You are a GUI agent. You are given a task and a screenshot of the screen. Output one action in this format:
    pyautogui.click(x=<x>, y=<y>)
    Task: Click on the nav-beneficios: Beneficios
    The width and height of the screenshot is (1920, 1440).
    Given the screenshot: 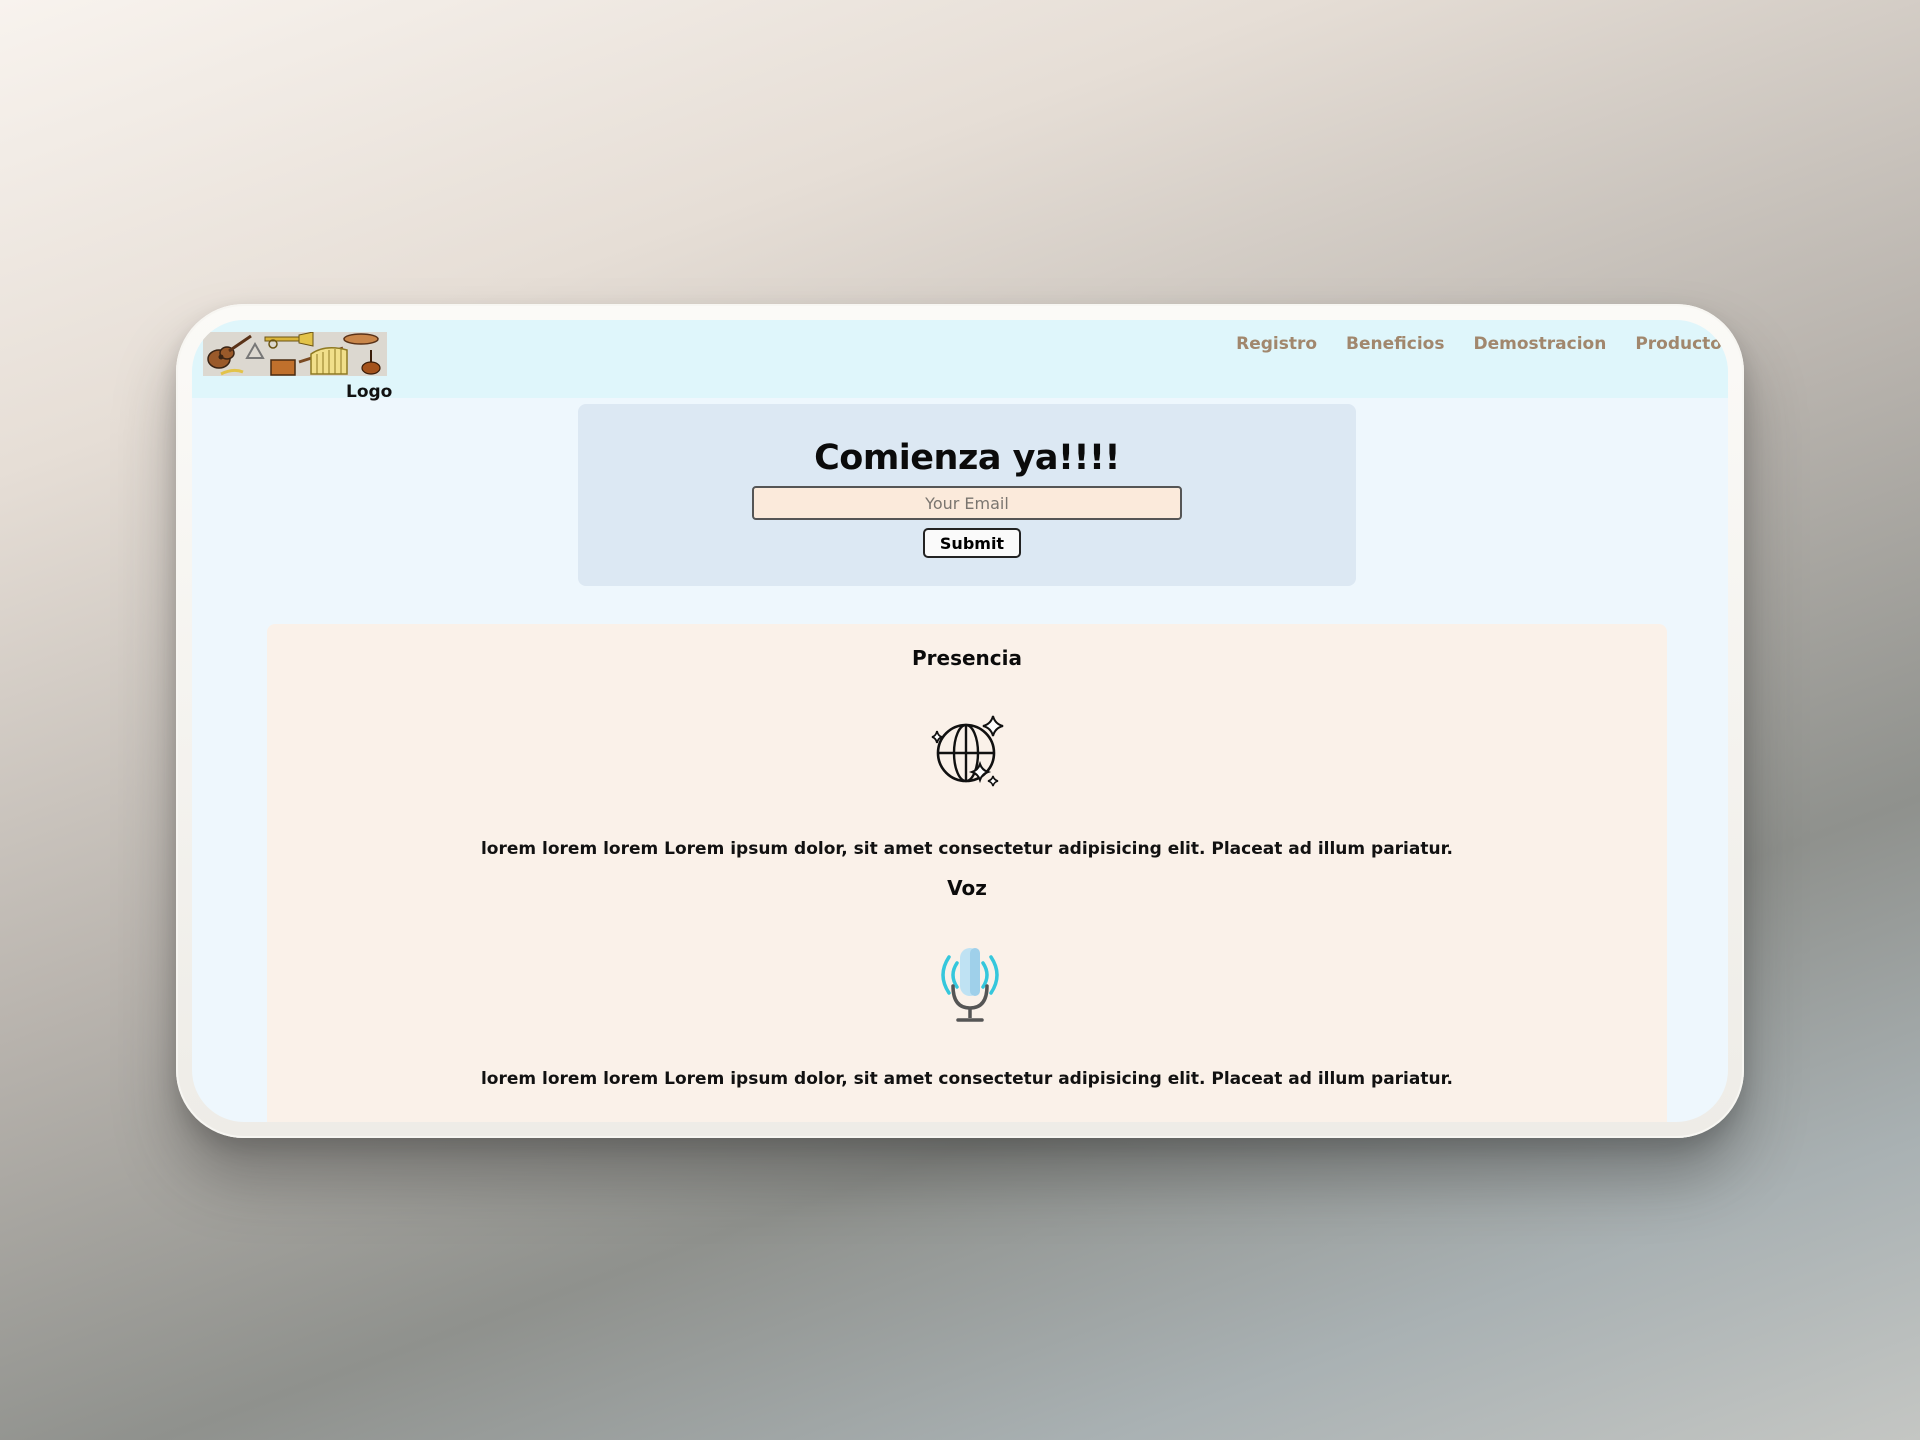 What is the action you would take?
    pyautogui.click(x=1395, y=344)
    